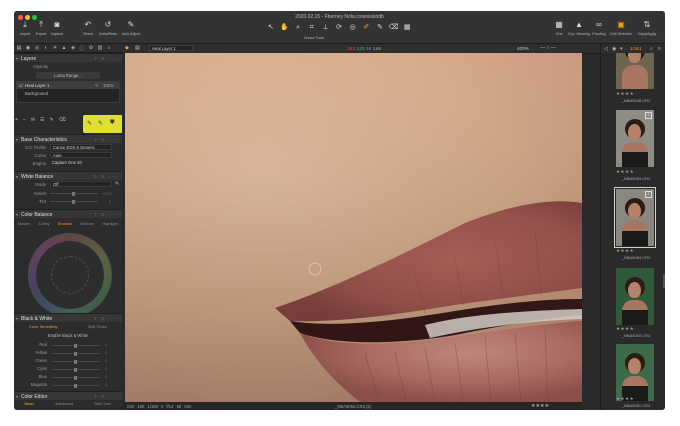 Image resolution: width=680 pixels, height=426 pixels. I want to click on tab-advanced: Advanced, so click(64, 404).